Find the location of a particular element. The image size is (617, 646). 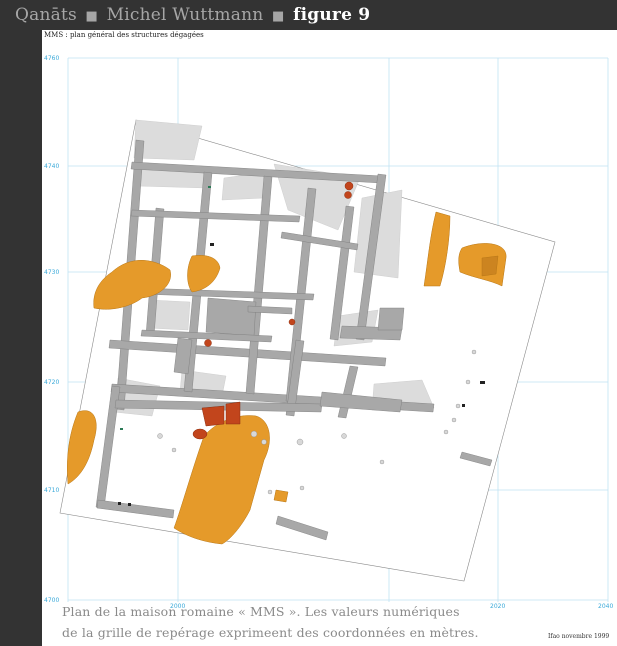

grid-y-label: 4700 is located at coordinates (51, 600).